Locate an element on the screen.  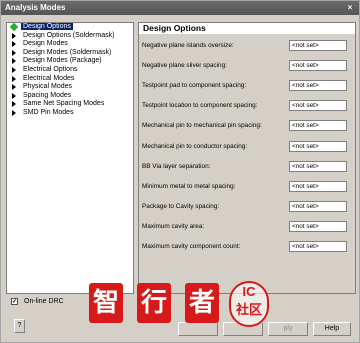
tree-item: Design Modes (Package) is located at coordinates (70, 61).